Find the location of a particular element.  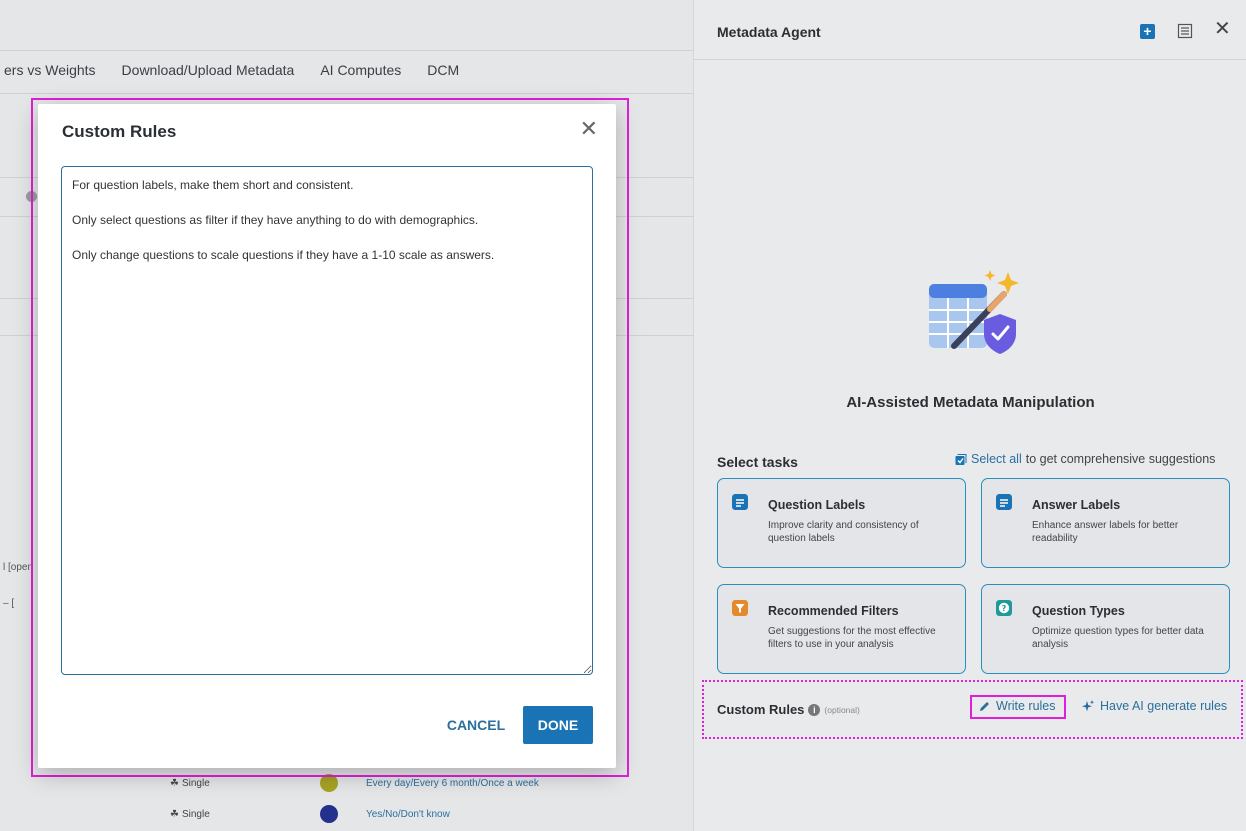

ai-generate-rules-button: Have AI generate rules is located at coordinates (1154, 706).